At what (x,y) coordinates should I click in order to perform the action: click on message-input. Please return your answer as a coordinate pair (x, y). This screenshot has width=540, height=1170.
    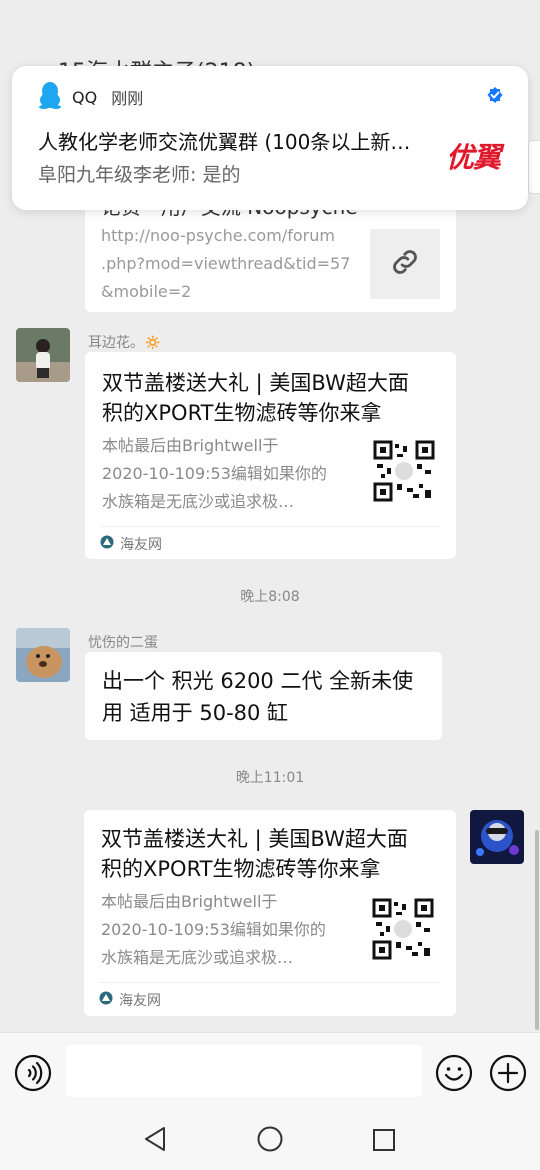
    Looking at the image, I should click on (244, 1071).